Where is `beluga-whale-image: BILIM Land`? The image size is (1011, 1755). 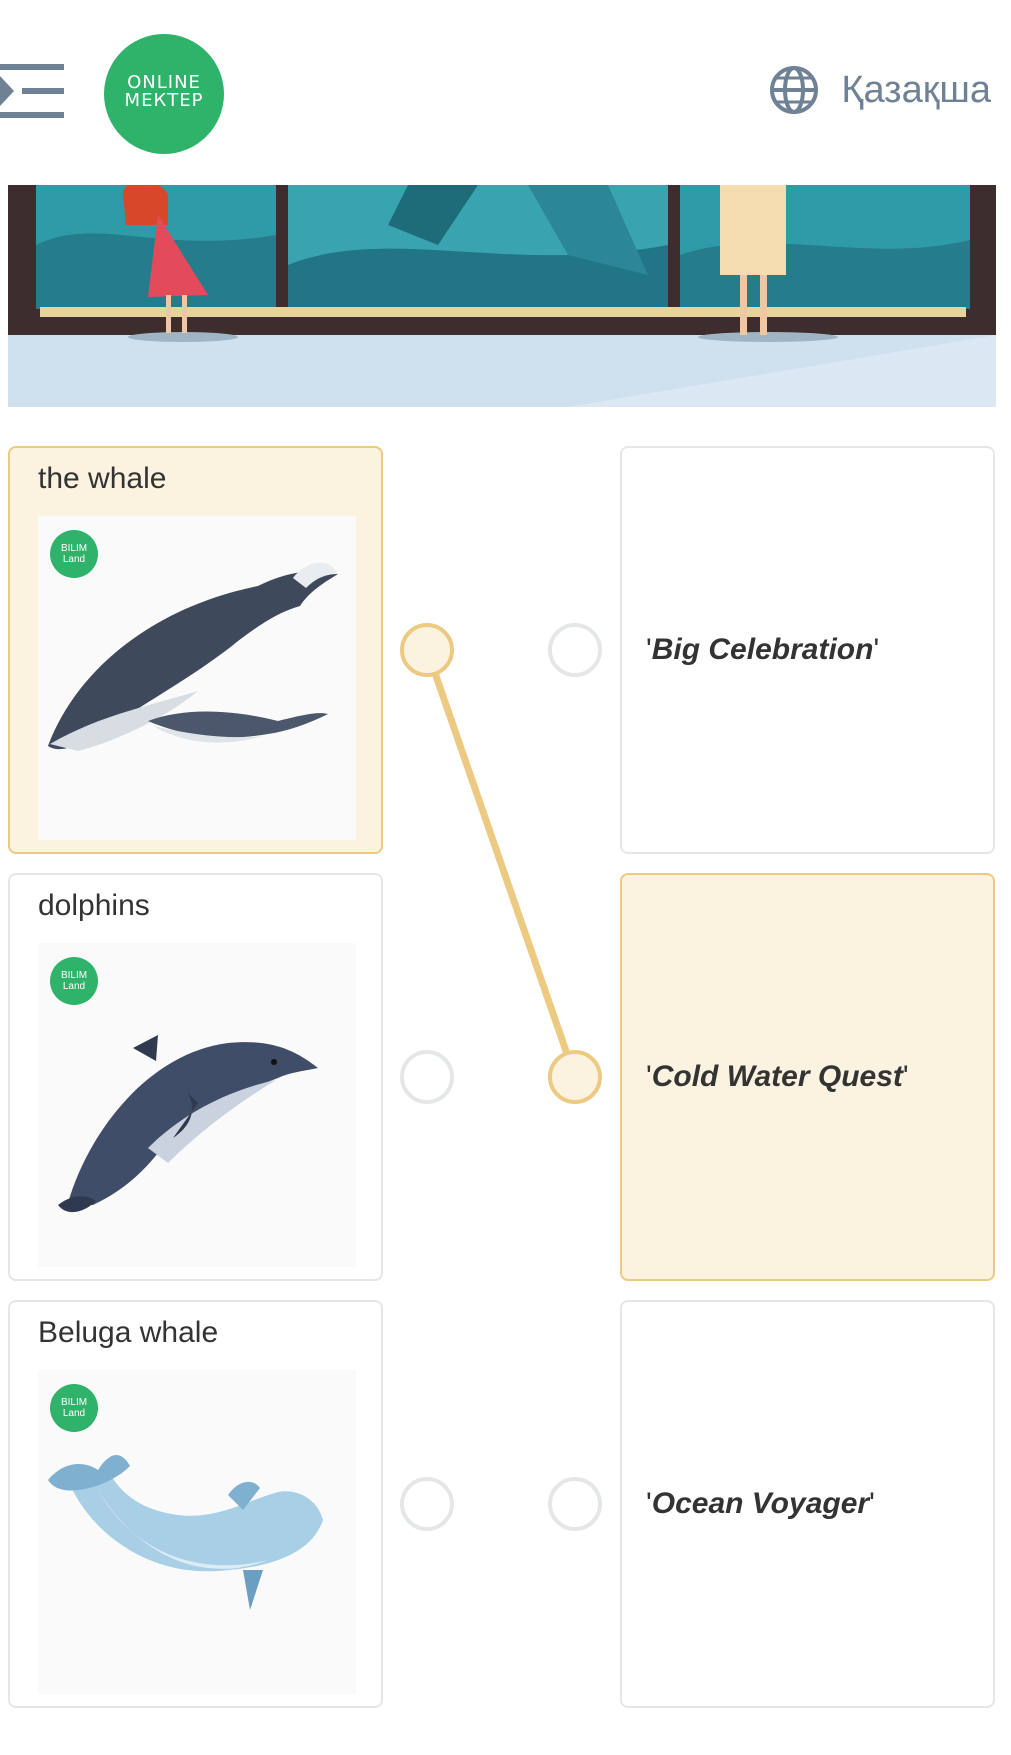
beluga-whale-image: BILIM Land is located at coordinates (197, 1532).